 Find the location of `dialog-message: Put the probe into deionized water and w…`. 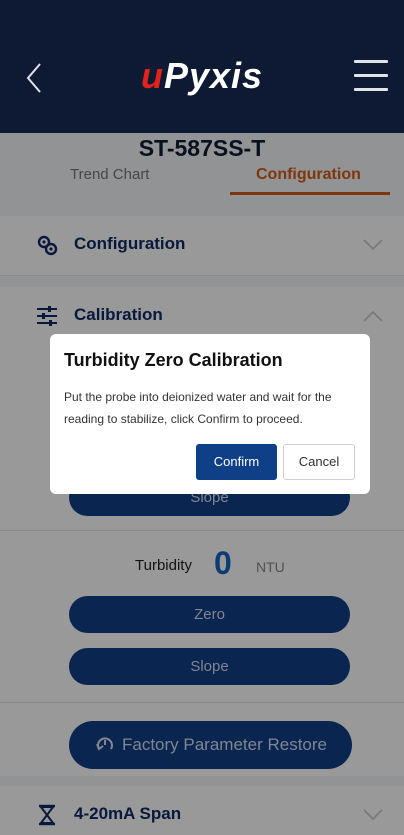

dialog-message: Put the probe into deionized water and w… is located at coordinates (198, 408).